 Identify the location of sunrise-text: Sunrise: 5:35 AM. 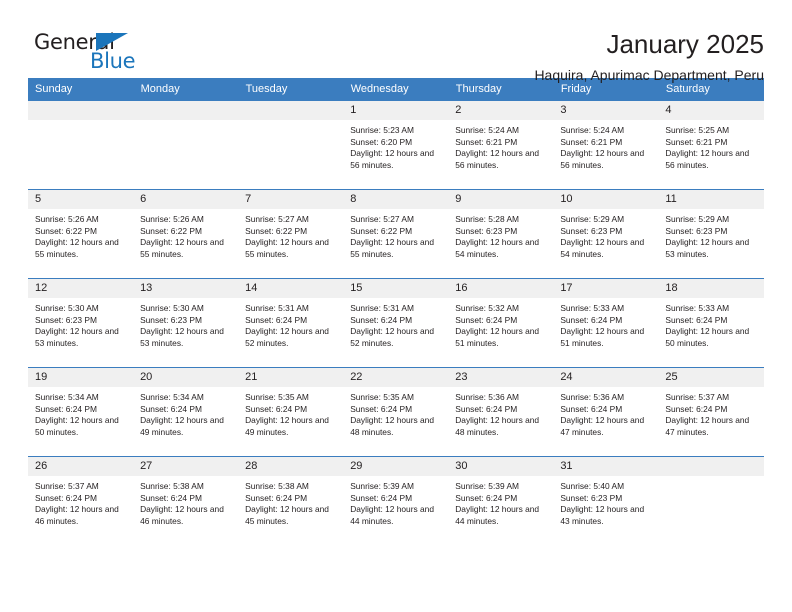
(277, 397).